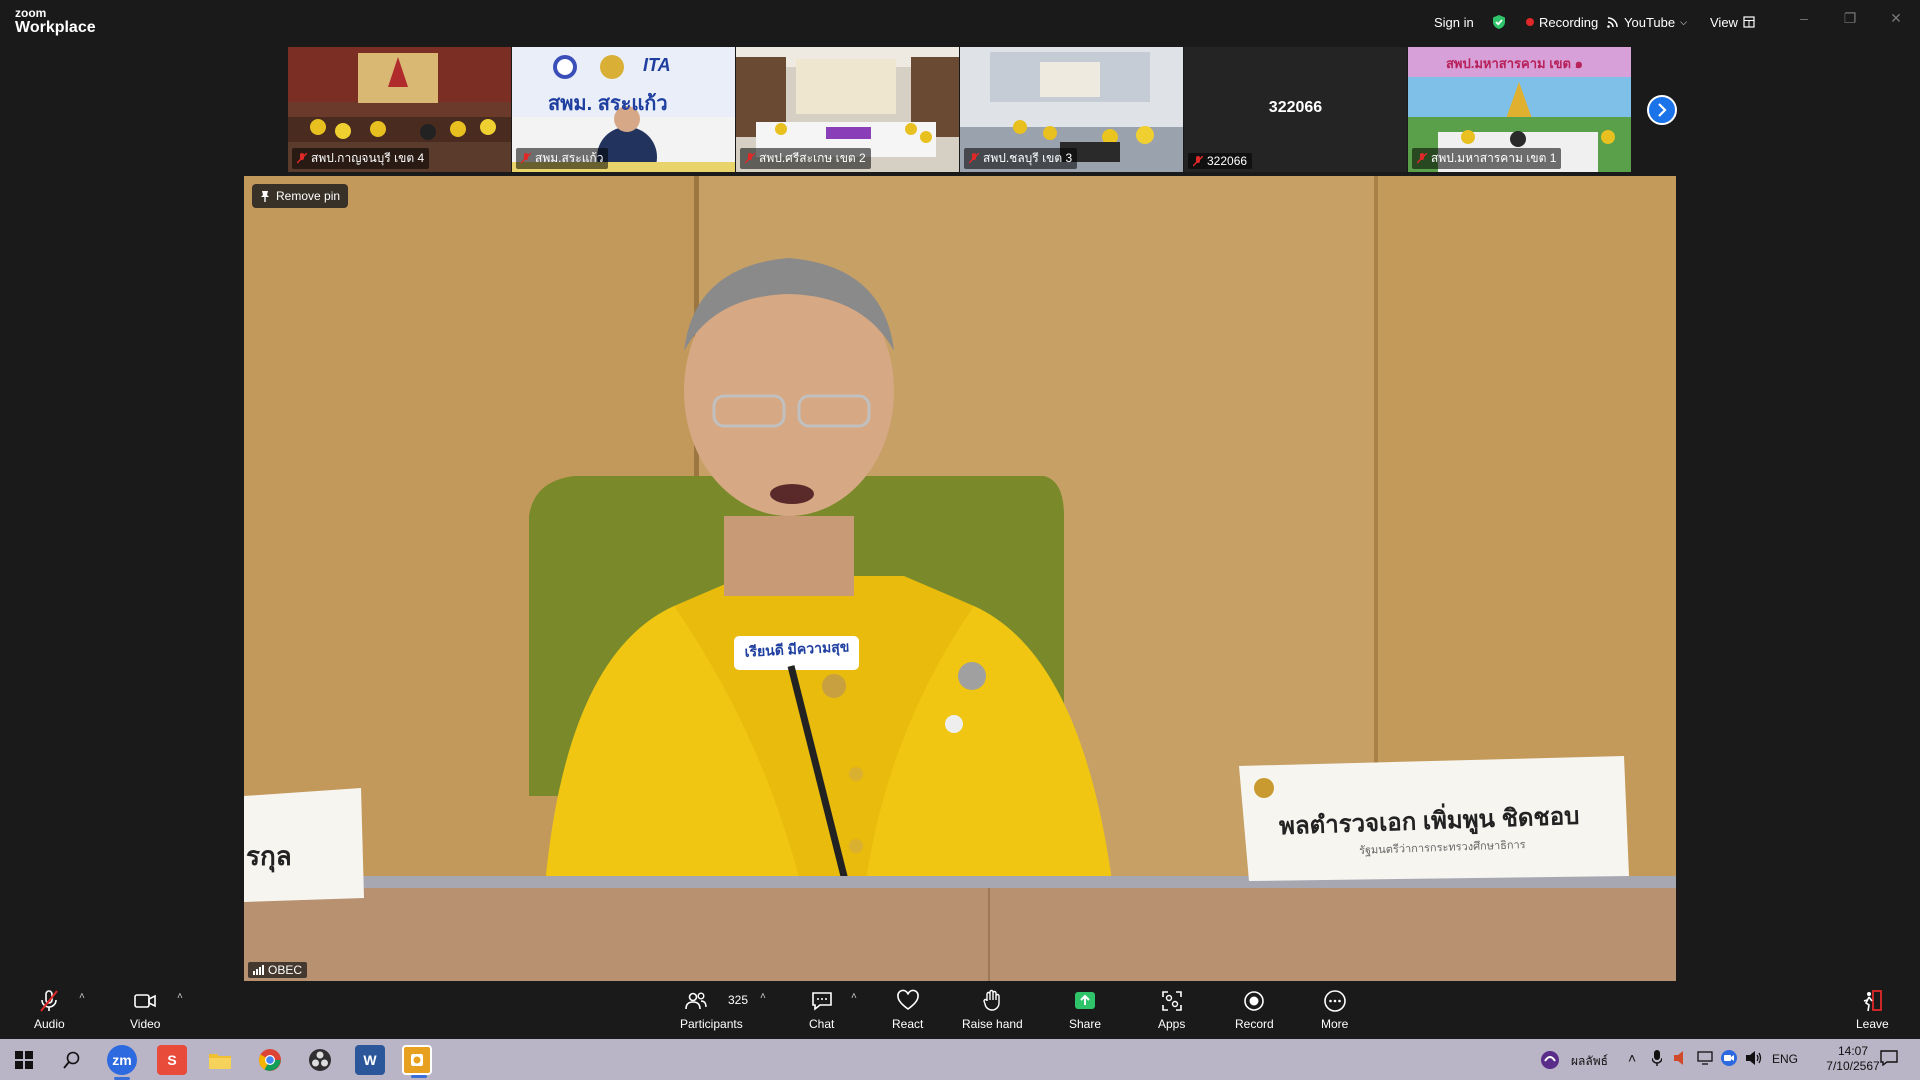 This screenshot has width=1920, height=1080. What do you see at coordinates (145, 1024) in the screenshot?
I see `video-label: Video` at bounding box center [145, 1024].